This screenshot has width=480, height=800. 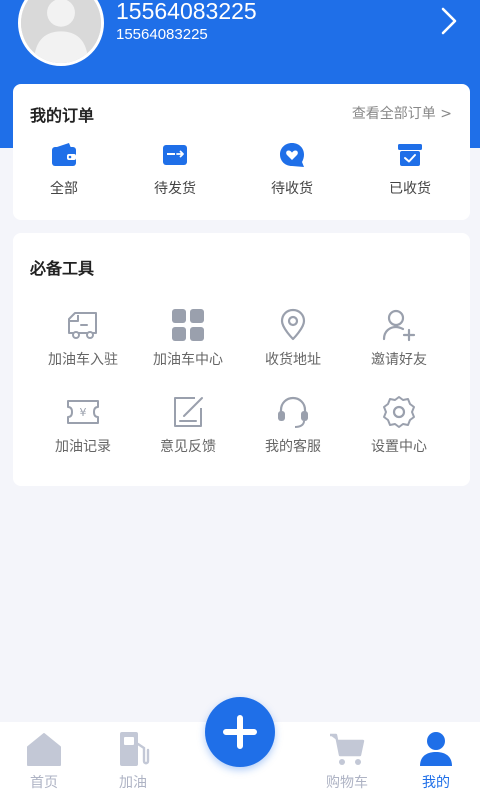 What do you see at coordinates (188, 325) in the screenshot?
I see `grid-icon` at bounding box center [188, 325].